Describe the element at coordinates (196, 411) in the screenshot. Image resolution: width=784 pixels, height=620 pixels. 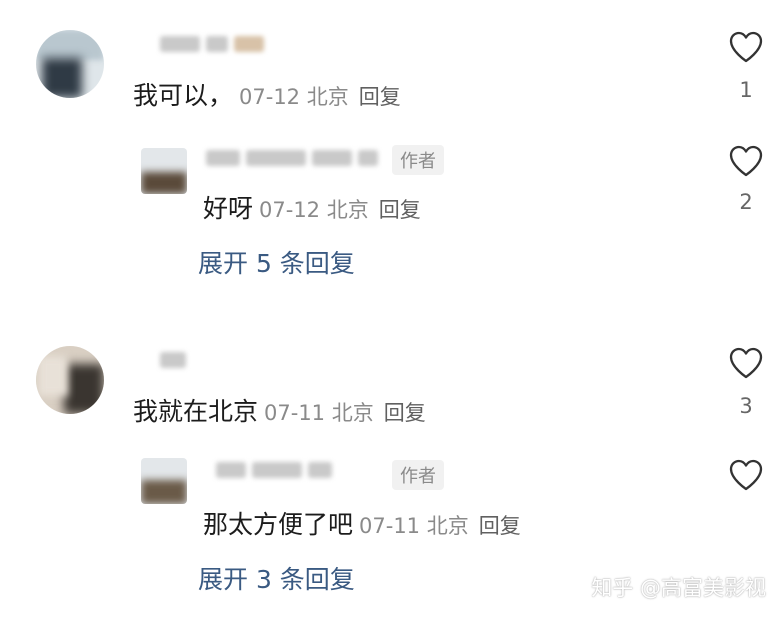
I see `comment-text: 我就在北京` at that location.